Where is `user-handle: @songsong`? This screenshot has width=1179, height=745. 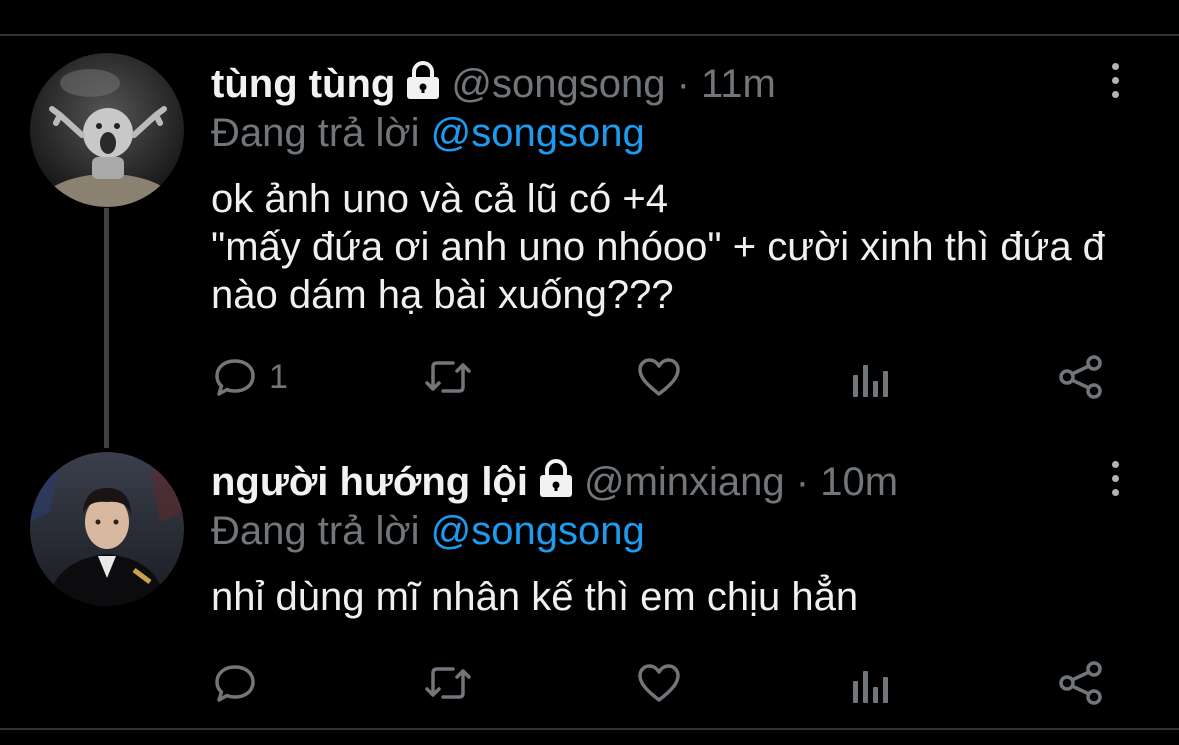 user-handle: @songsong is located at coordinates (558, 84).